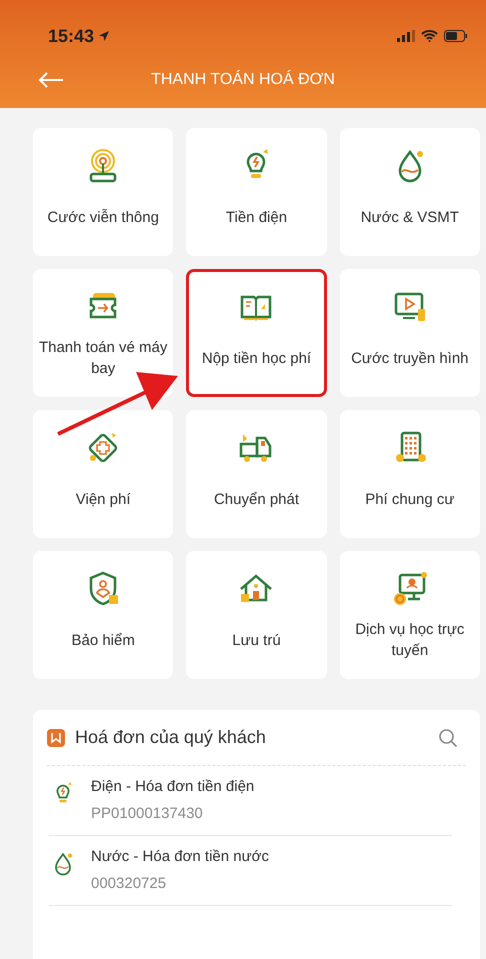 This screenshot has height=959, width=486. Describe the element at coordinates (256, 615) in the screenshot. I see `service-tile: Lưu trú` at that location.